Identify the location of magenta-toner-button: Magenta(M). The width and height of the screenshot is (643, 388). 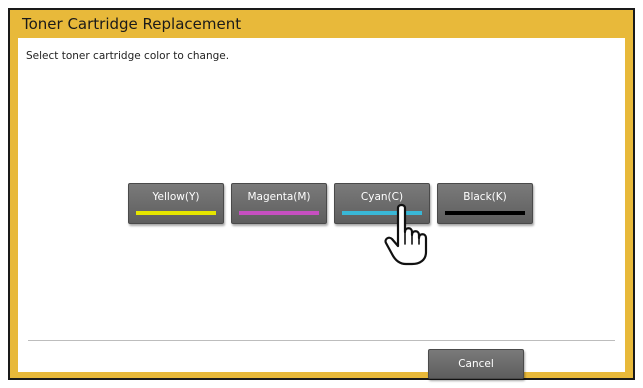
(279, 203).